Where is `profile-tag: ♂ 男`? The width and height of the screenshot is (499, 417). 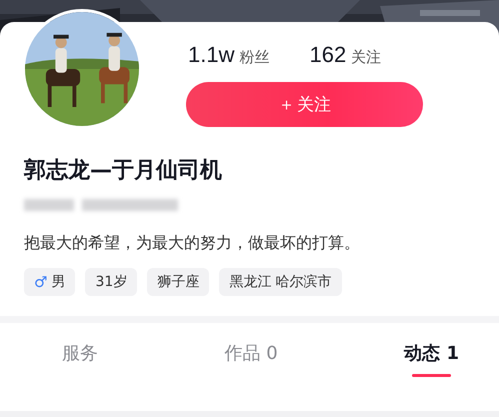 profile-tag: ♂ 男 is located at coordinates (50, 282).